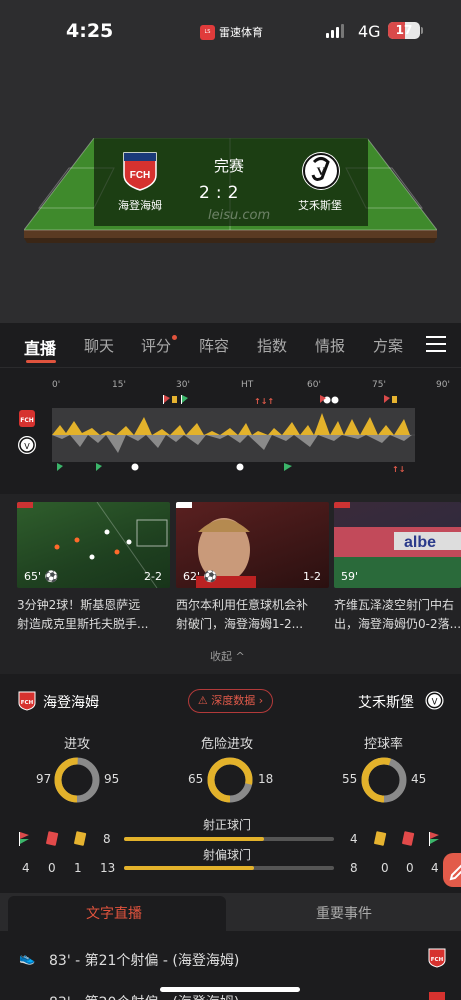 This screenshot has width=461, height=1000. I want to click on warning-icon: ⚠, so click(202, 700).